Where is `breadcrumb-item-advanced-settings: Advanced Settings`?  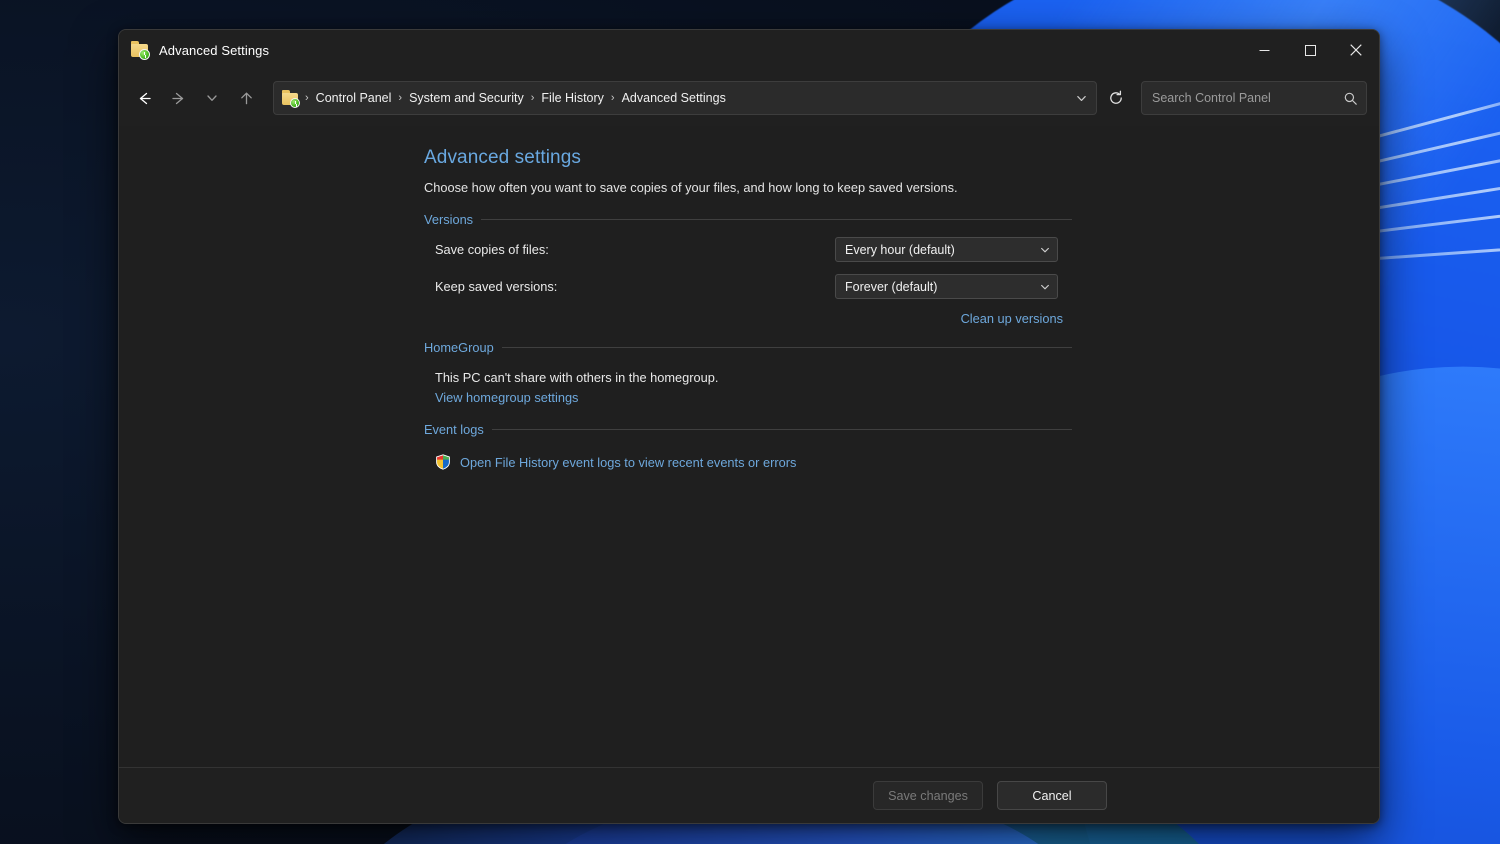 breadcrumb-item-advanced-settings: Advanced Settings is located at coordinates (674, 98).